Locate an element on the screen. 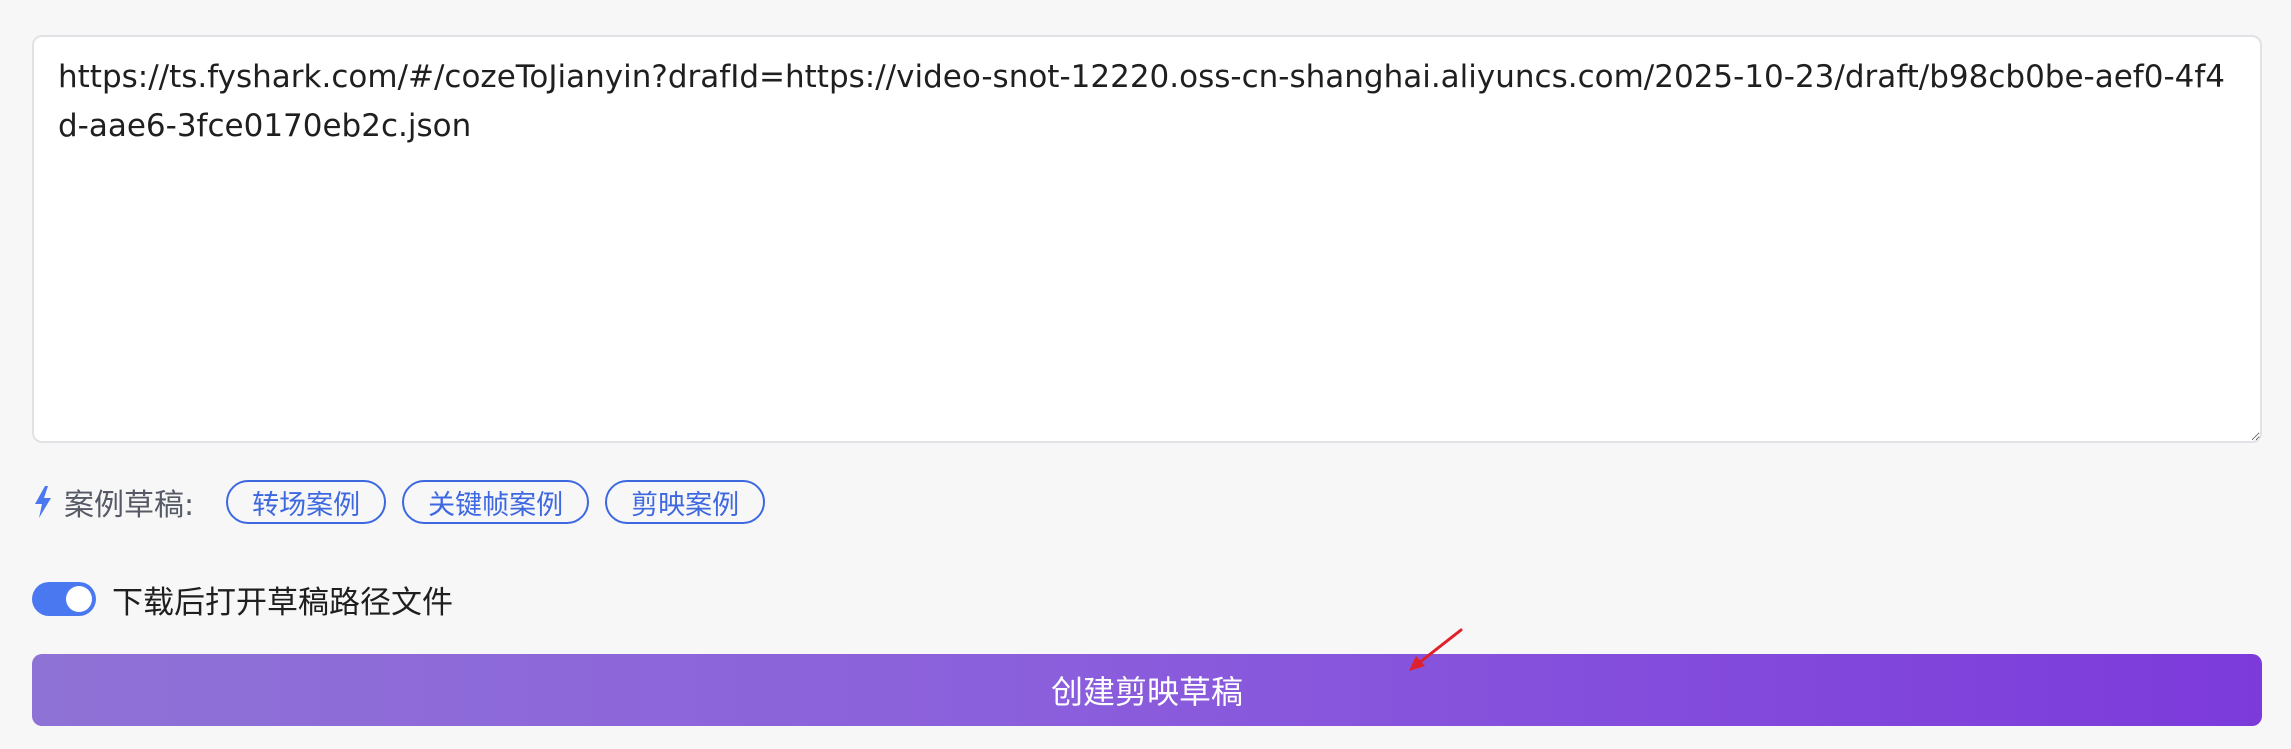 This screenshot has height=749, width=2291. lightning-icon is located at coordinates (43, 502).